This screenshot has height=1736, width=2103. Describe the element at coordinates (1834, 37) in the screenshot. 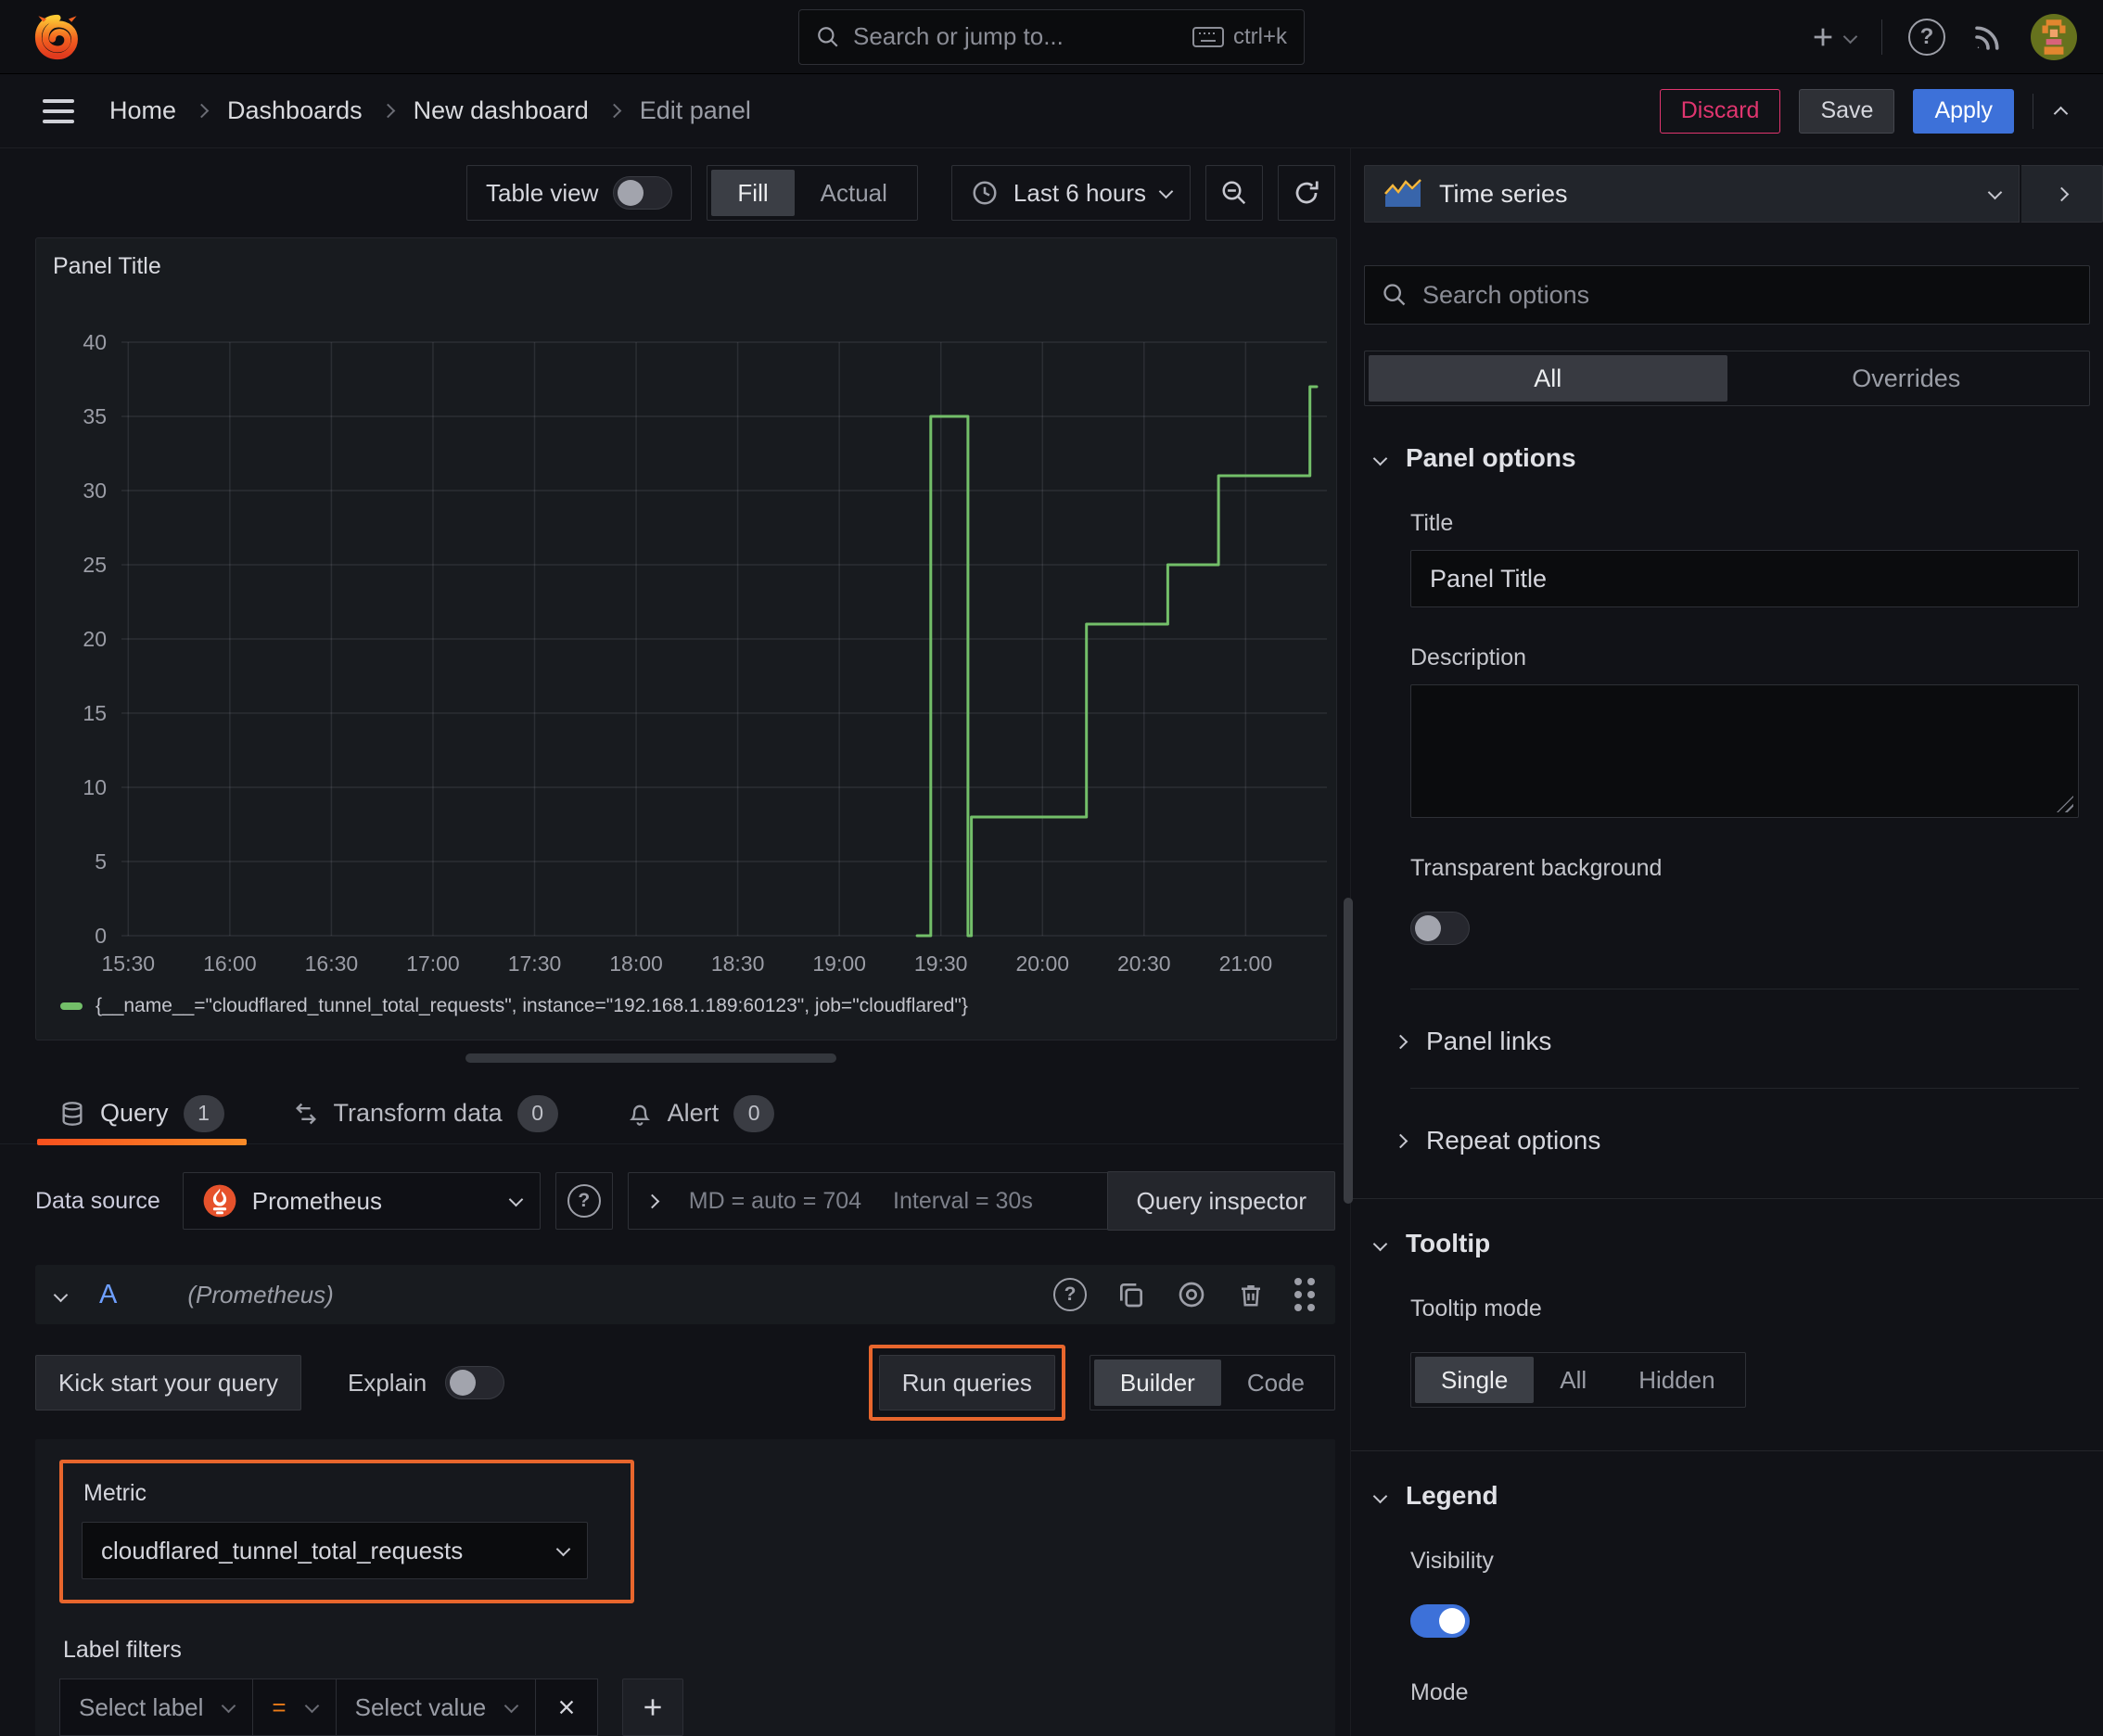

I see `add-new-button` at that location.